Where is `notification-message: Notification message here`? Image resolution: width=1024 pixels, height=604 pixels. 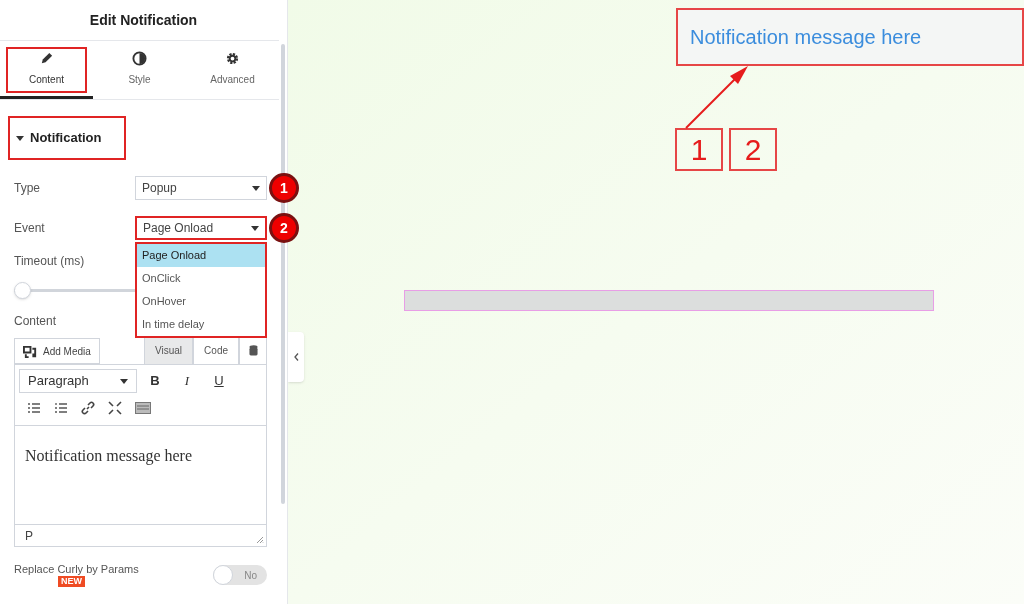 notification-message: Notification message here is located at coordinates (850, 37).